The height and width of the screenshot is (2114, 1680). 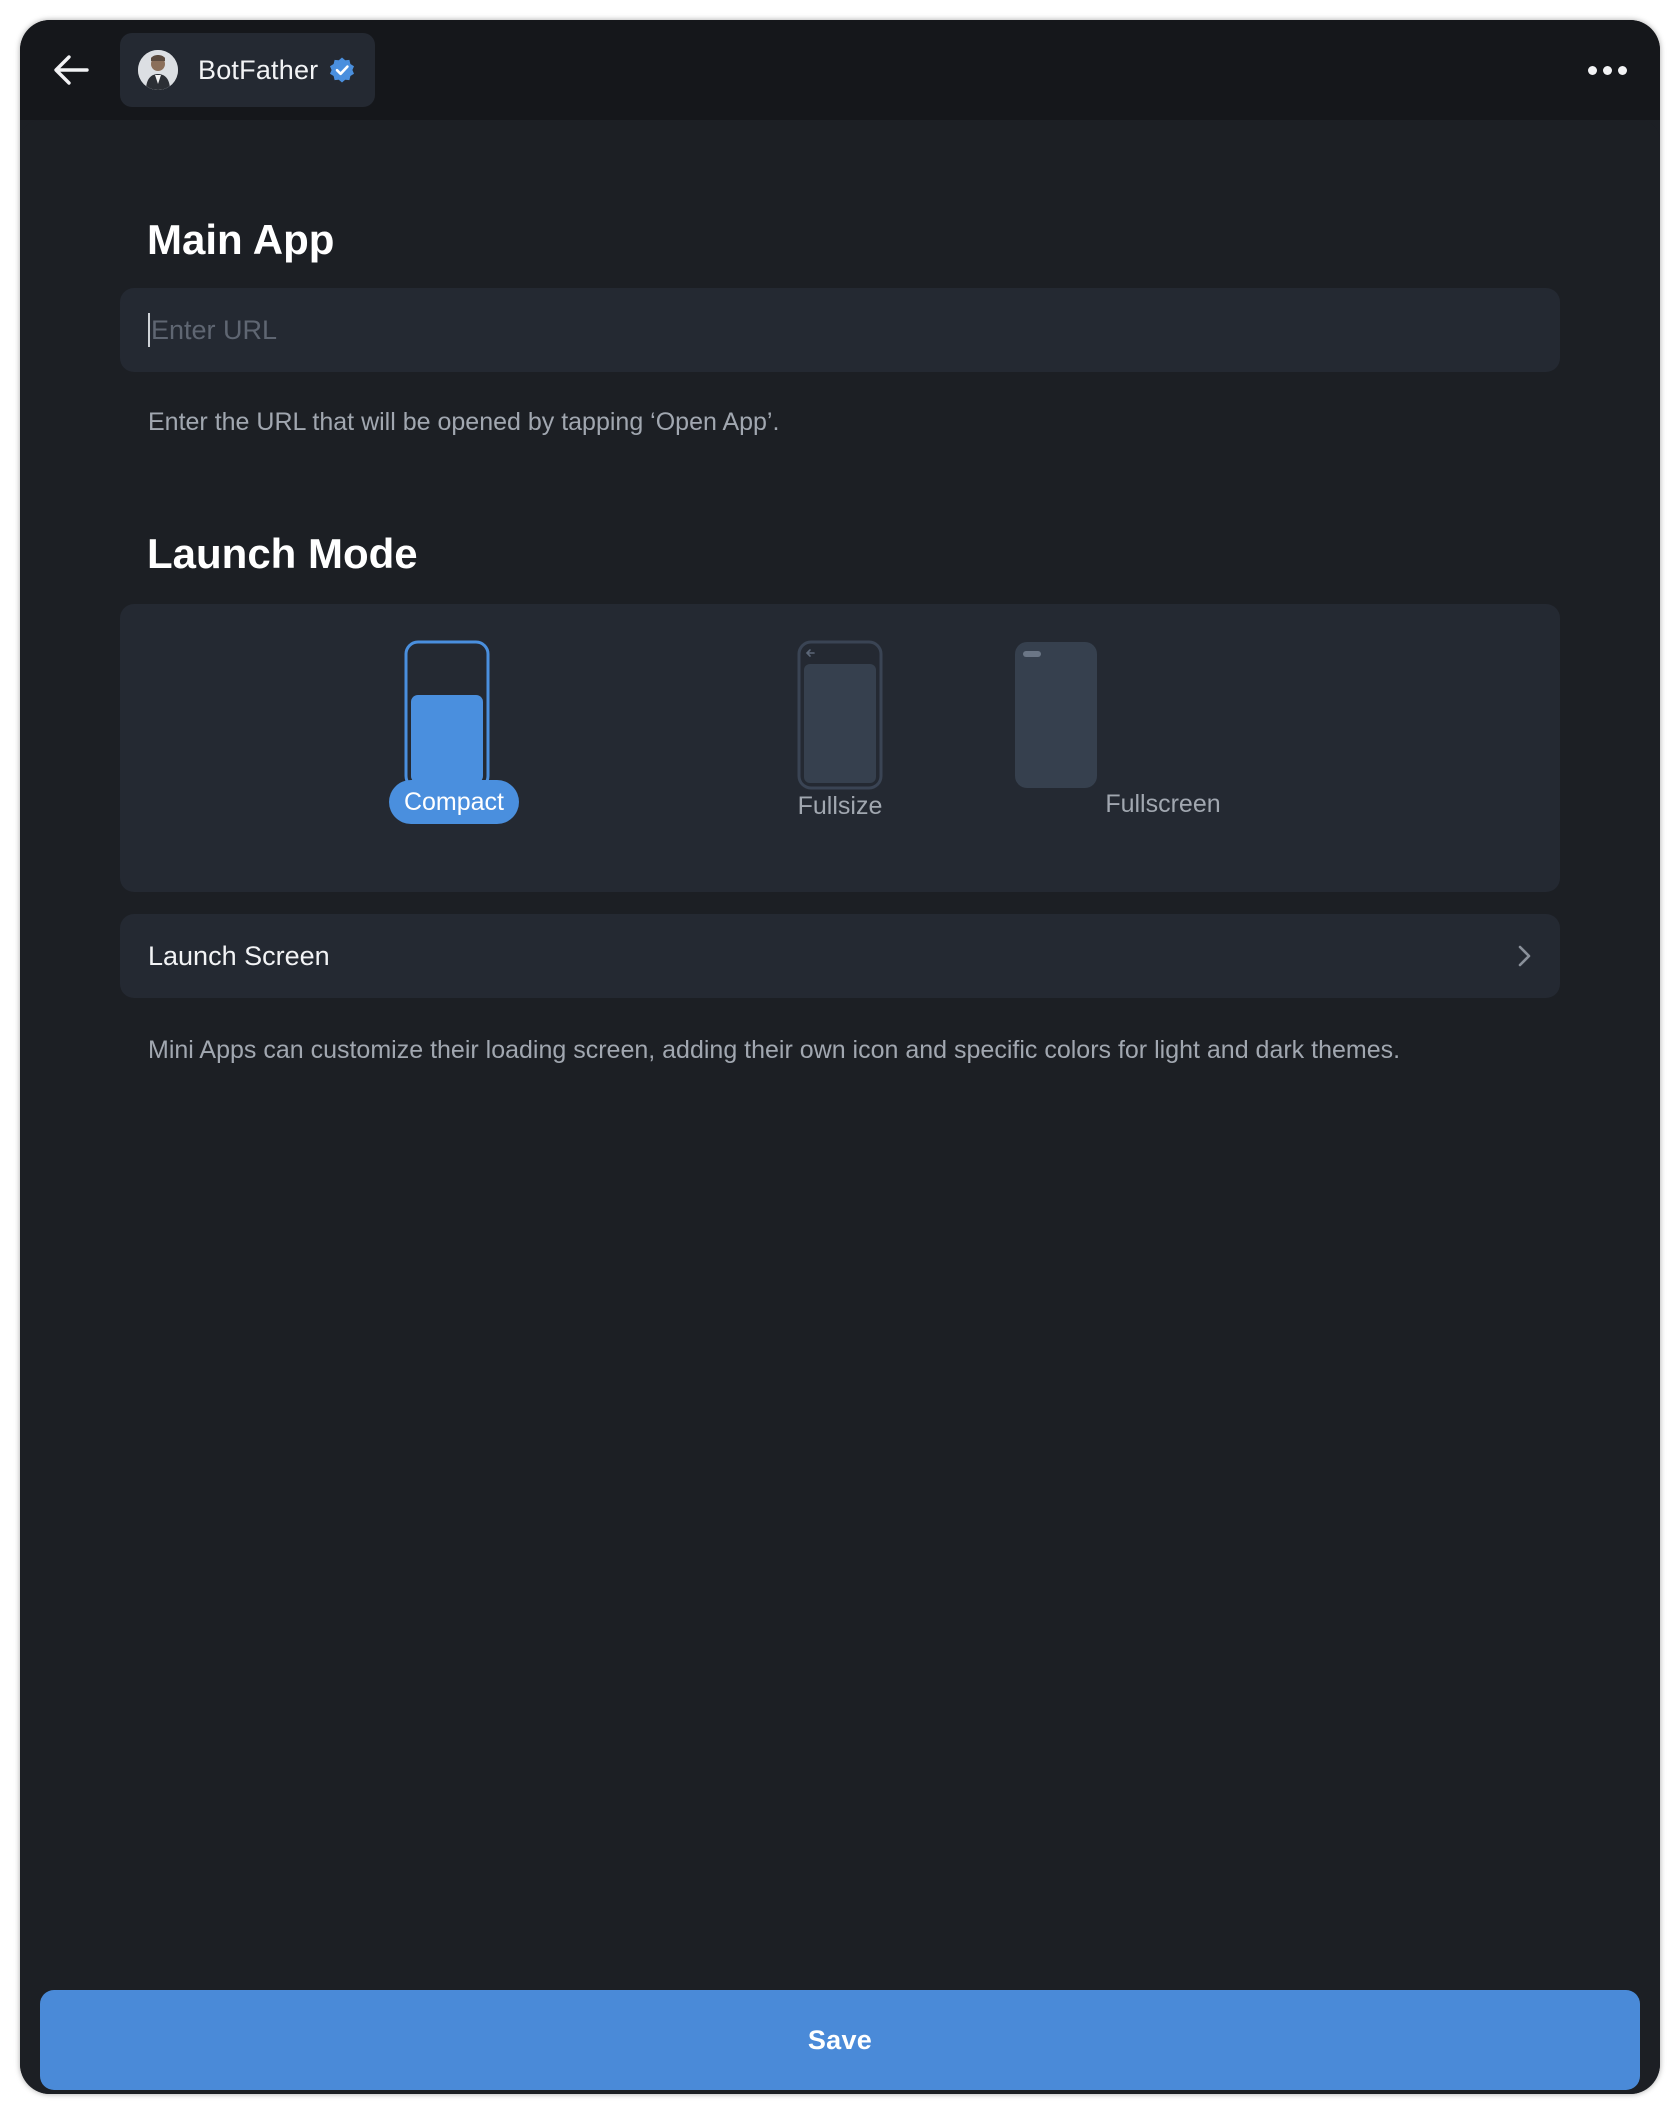 What do you see at coordinates (239, 955) in the screenshot?
I see `launch-screen-label: Launch Screen` at bounding box center [239, 955].